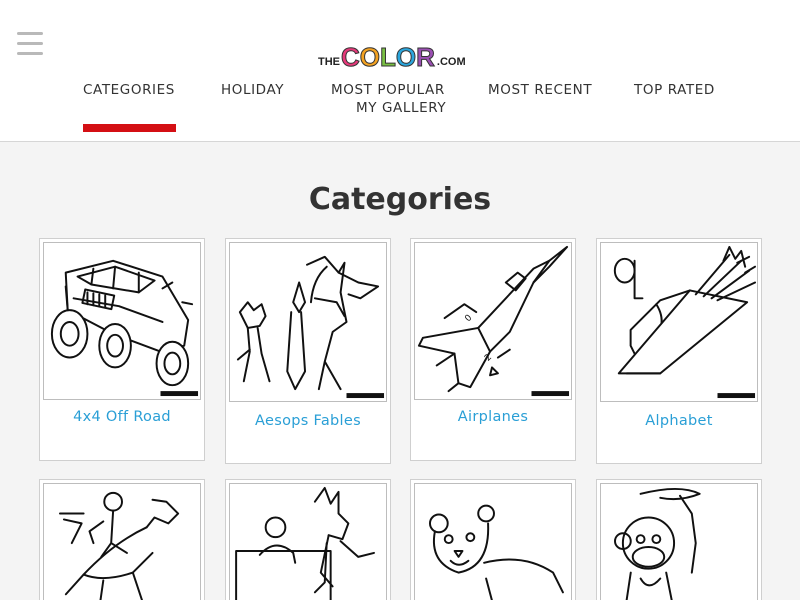 Image resolution: width=800 pixels, height=600 pixels. I want to click on active-tab-indicator, so click(129, 128).